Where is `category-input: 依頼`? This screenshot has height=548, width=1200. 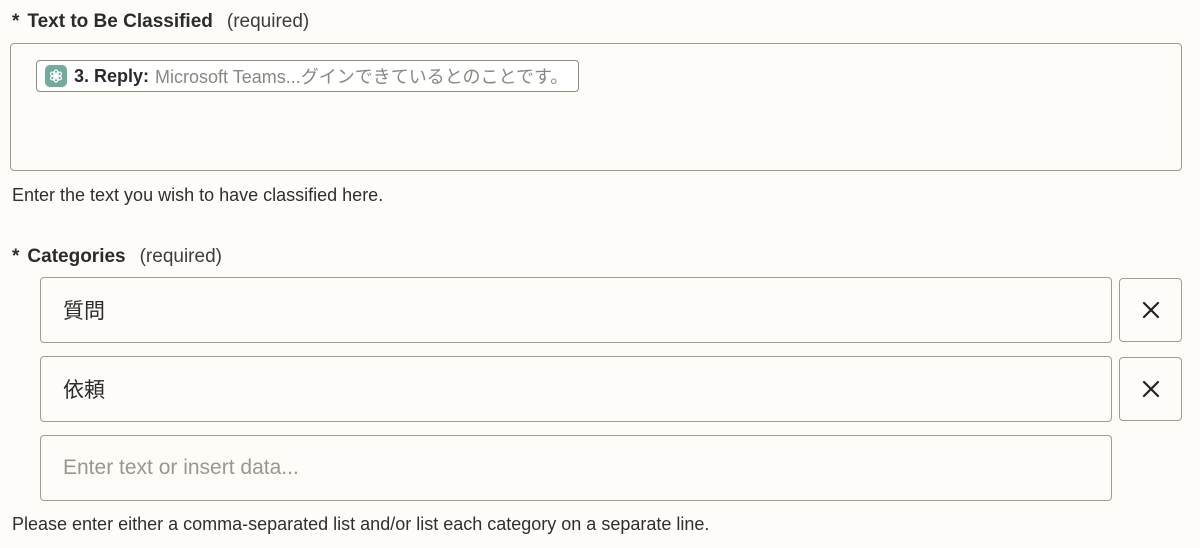
category-input: 依頼 is located at coordinates (576, 389).